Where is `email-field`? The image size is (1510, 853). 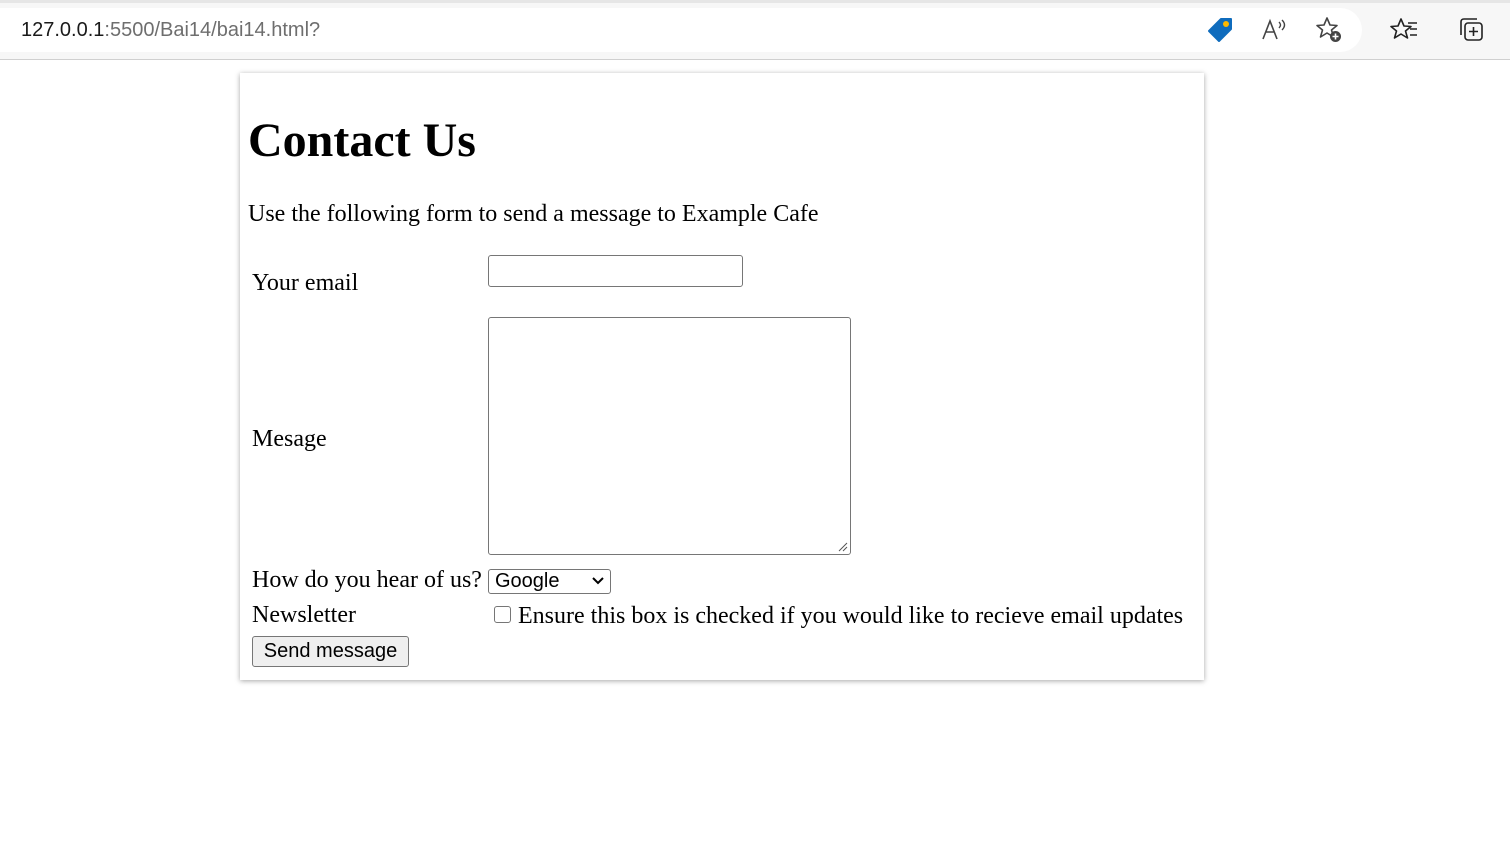
email-field is located at coordinates (615, 271).